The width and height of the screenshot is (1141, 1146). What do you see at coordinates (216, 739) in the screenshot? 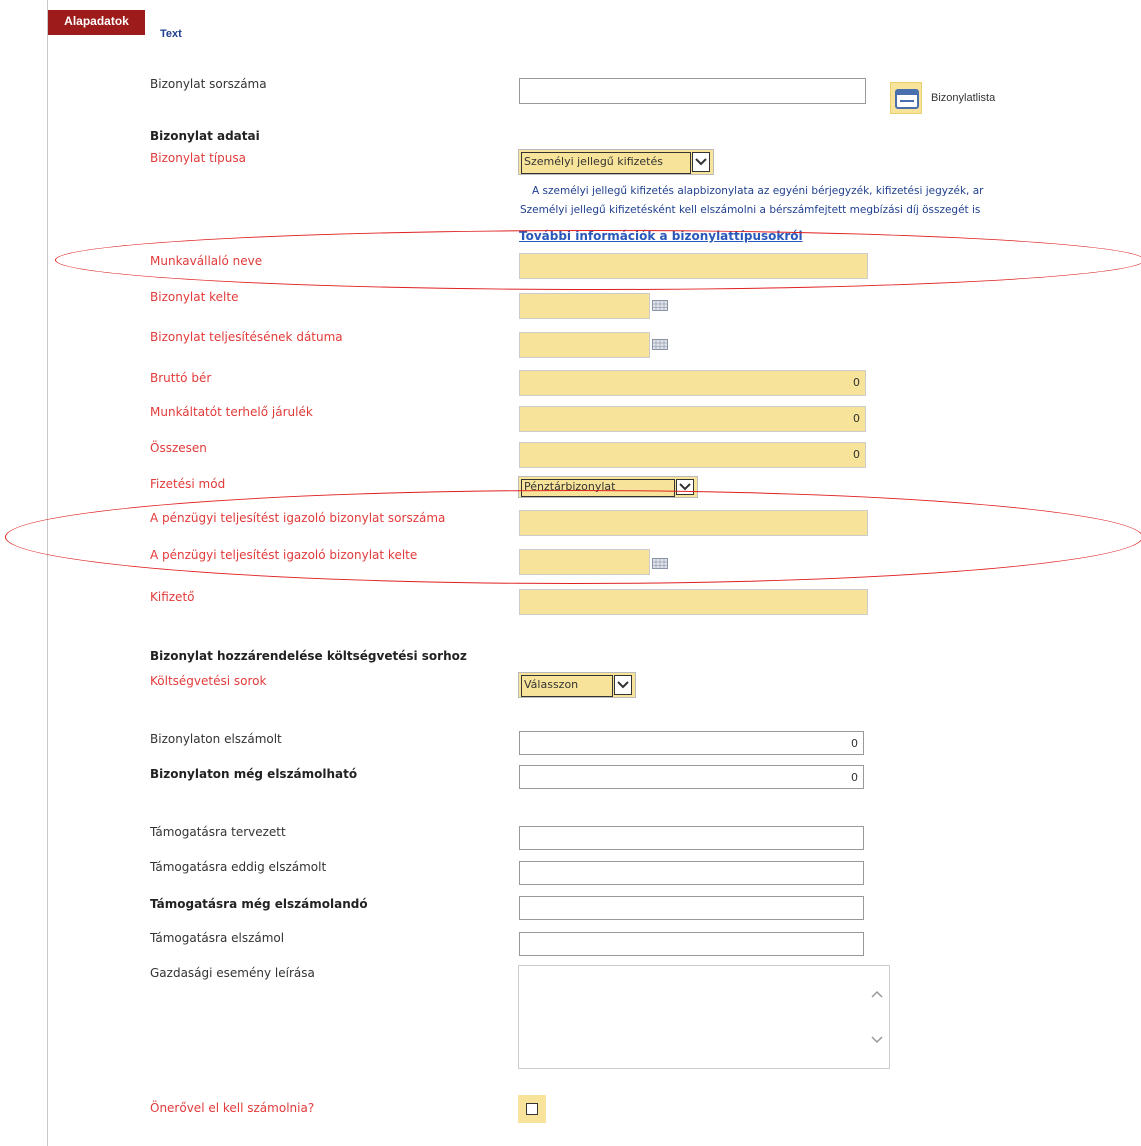
I see `settled-on-doc-label: Bizonylaton elszámolt` at bounding box center [216, 739].